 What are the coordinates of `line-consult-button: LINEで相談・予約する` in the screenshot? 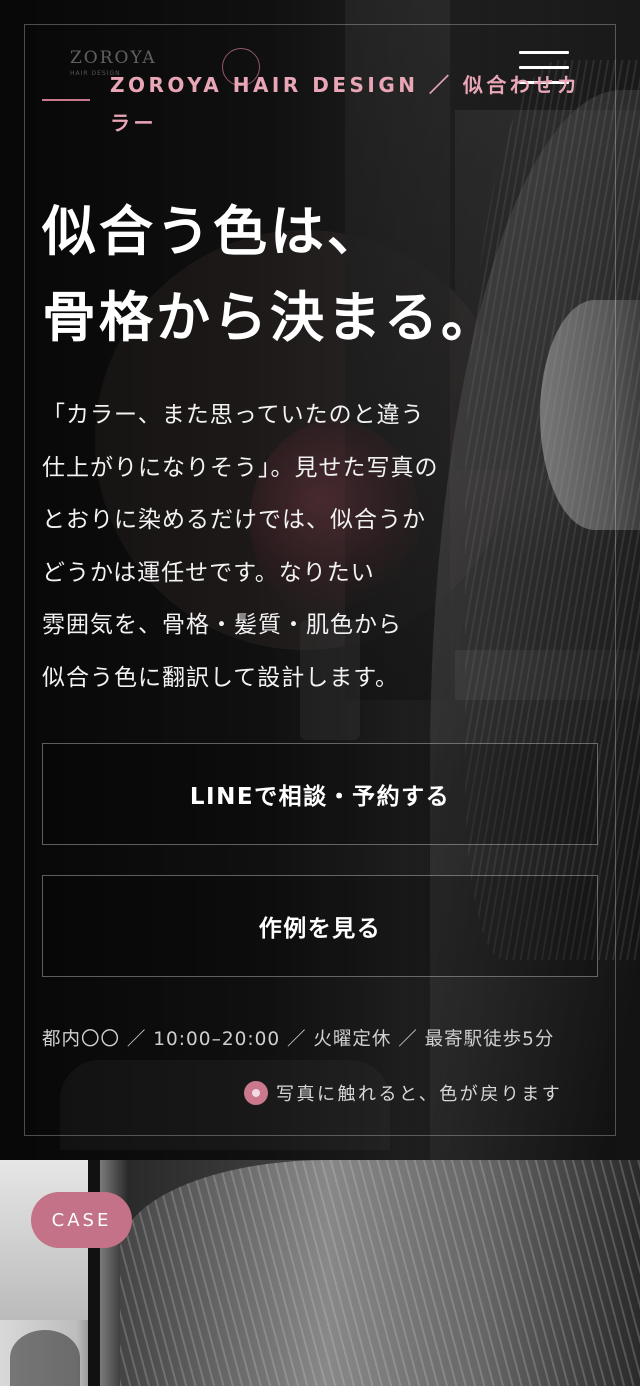 It's located at (320, 794).